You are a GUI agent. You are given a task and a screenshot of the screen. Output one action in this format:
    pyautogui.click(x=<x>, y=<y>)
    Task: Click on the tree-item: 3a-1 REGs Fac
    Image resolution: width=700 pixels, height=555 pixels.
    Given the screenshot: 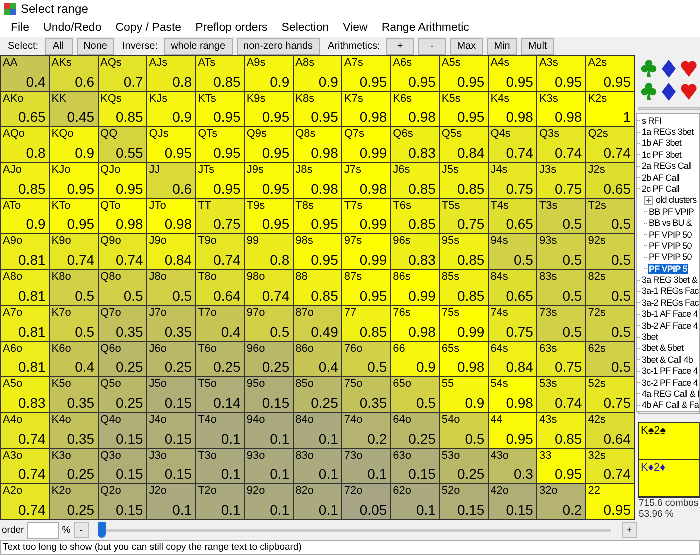 What is the action you would take?
    pyautogui.click(x=670, y=291)
    